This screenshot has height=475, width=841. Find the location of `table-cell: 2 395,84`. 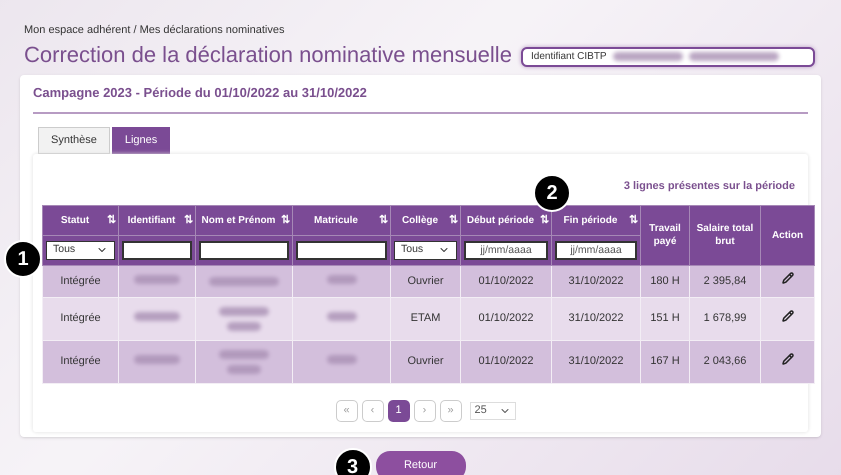

table-cell: 2 395,84 is located at coordinates (725, 281).